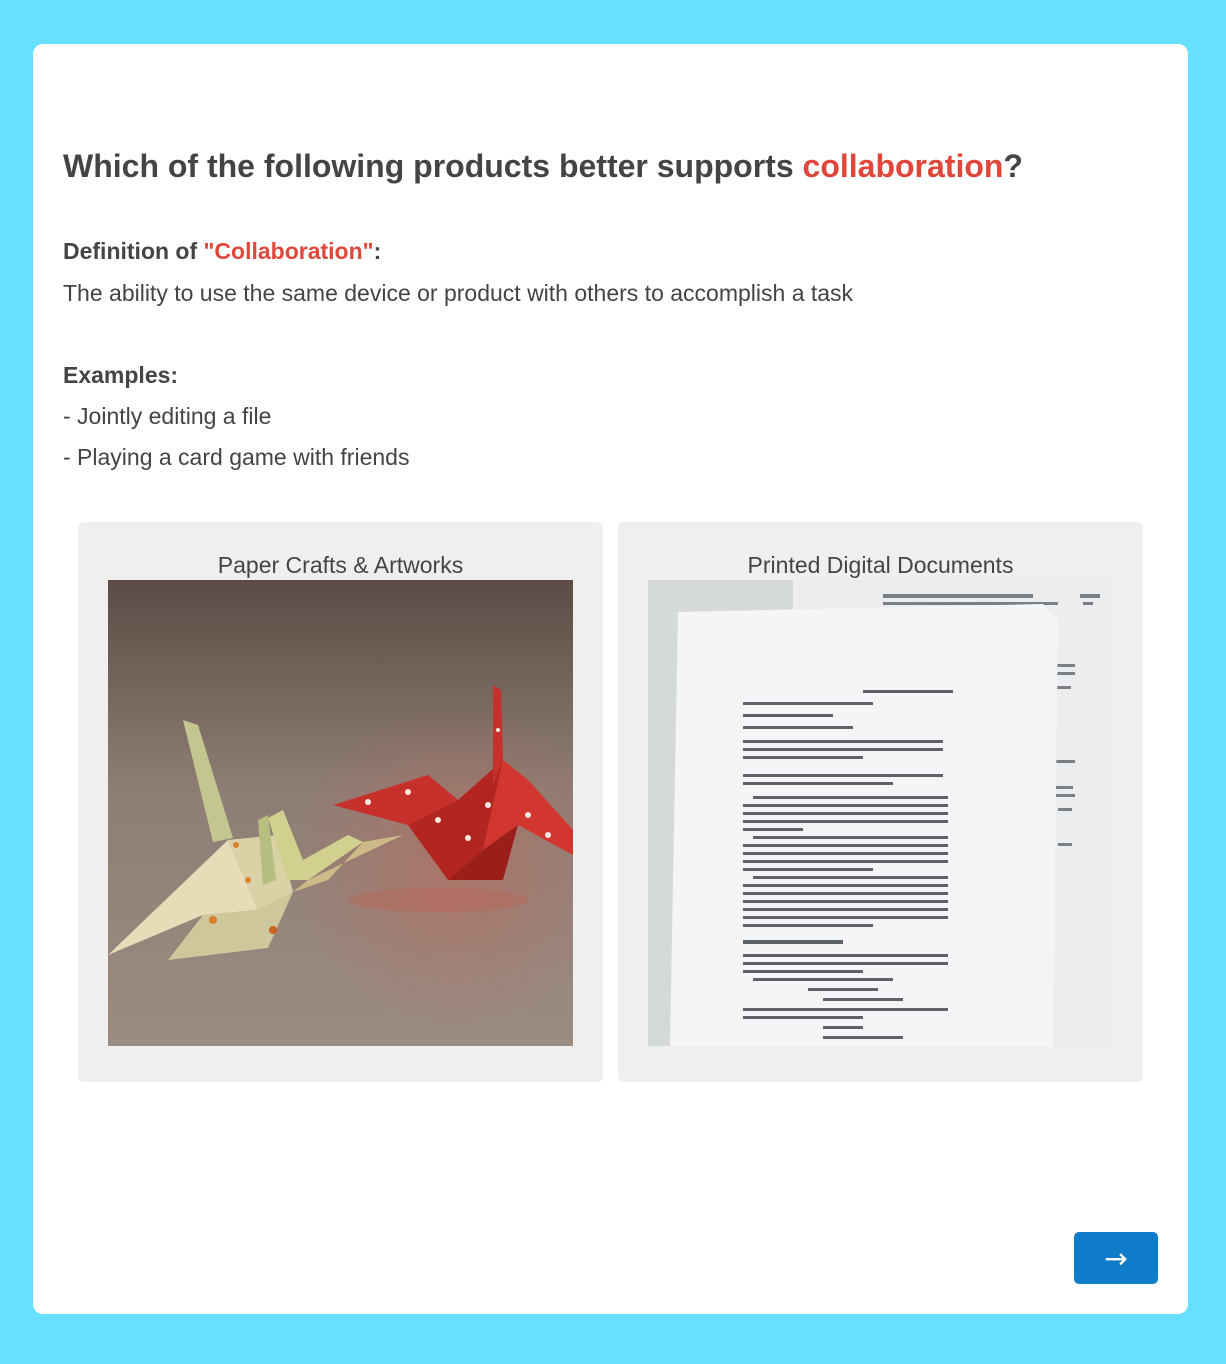  Describe the element at coordinates (167, 416) in the screenshot. I see `example-item: - Jointly editing a file` at that location.